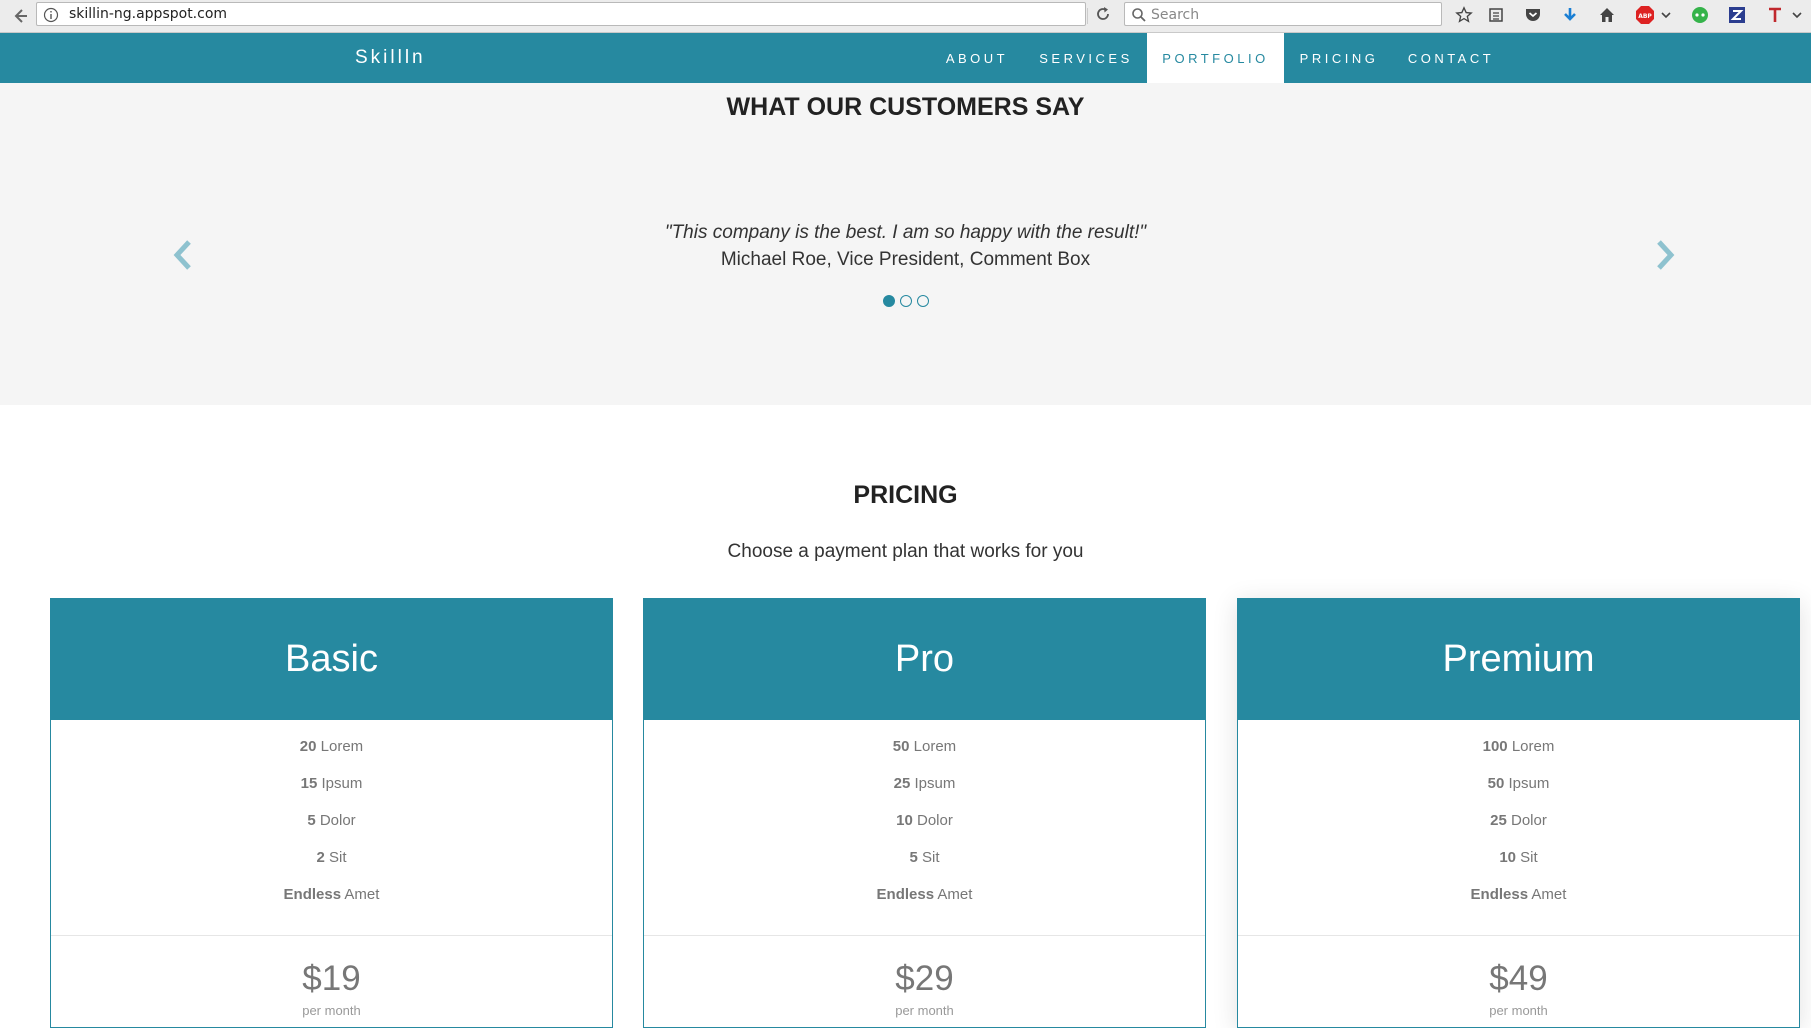 The image size is (1811, 1028). I want to click on plan-price: $49, so click(1518, 978).